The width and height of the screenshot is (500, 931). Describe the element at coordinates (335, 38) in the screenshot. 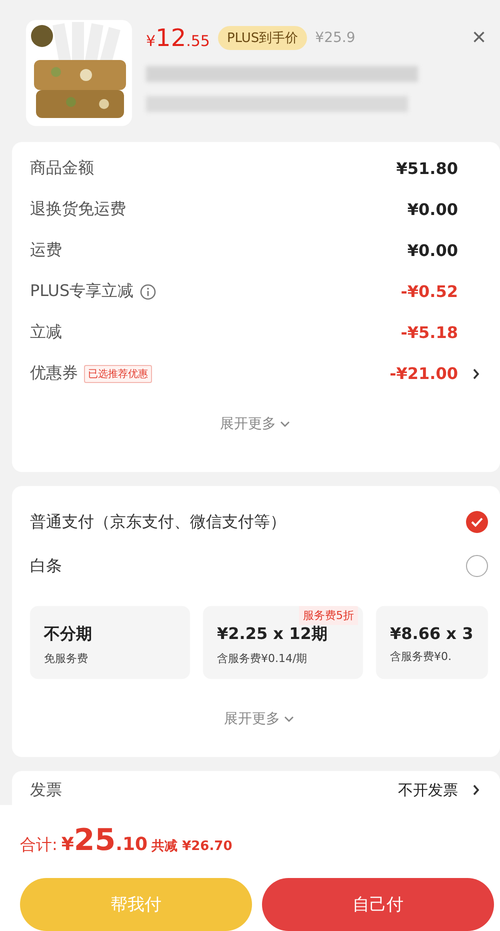

I see `original-price: ¥25.9` at that location.